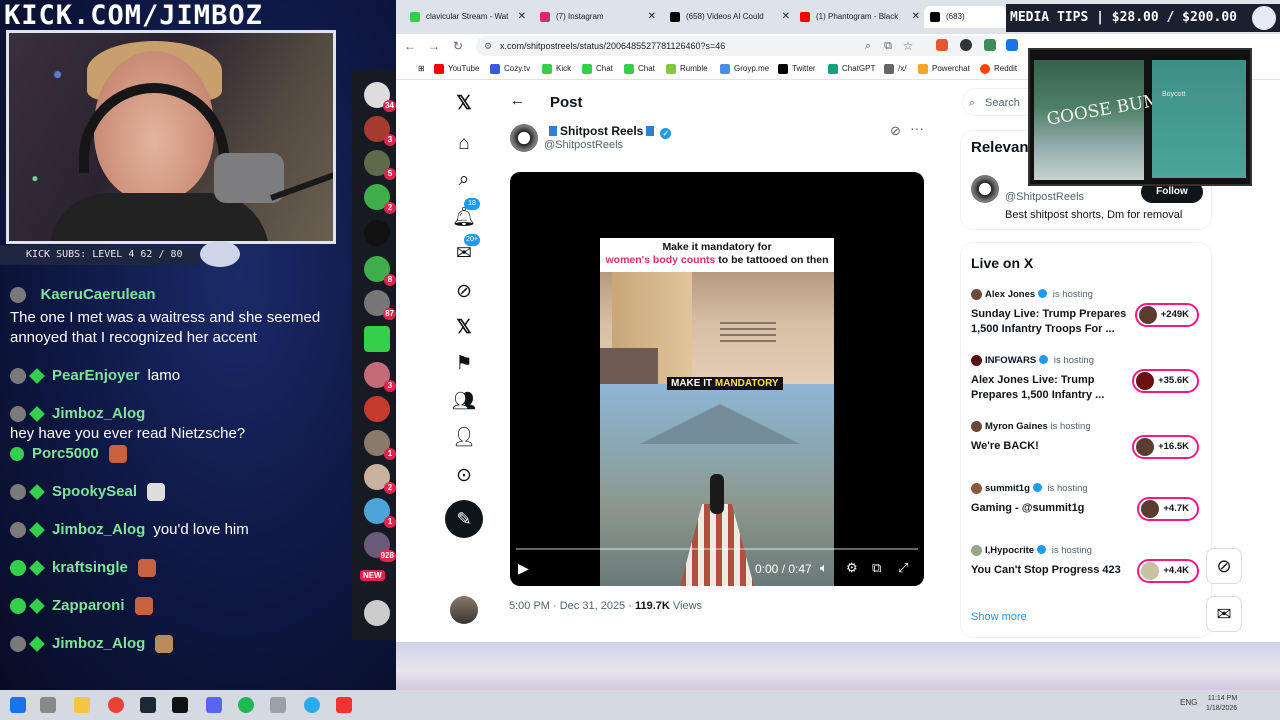  Describe the element at coordinates (797, 69) in the screenshot. I see `bookmark-twitter: Twitter` at that location.